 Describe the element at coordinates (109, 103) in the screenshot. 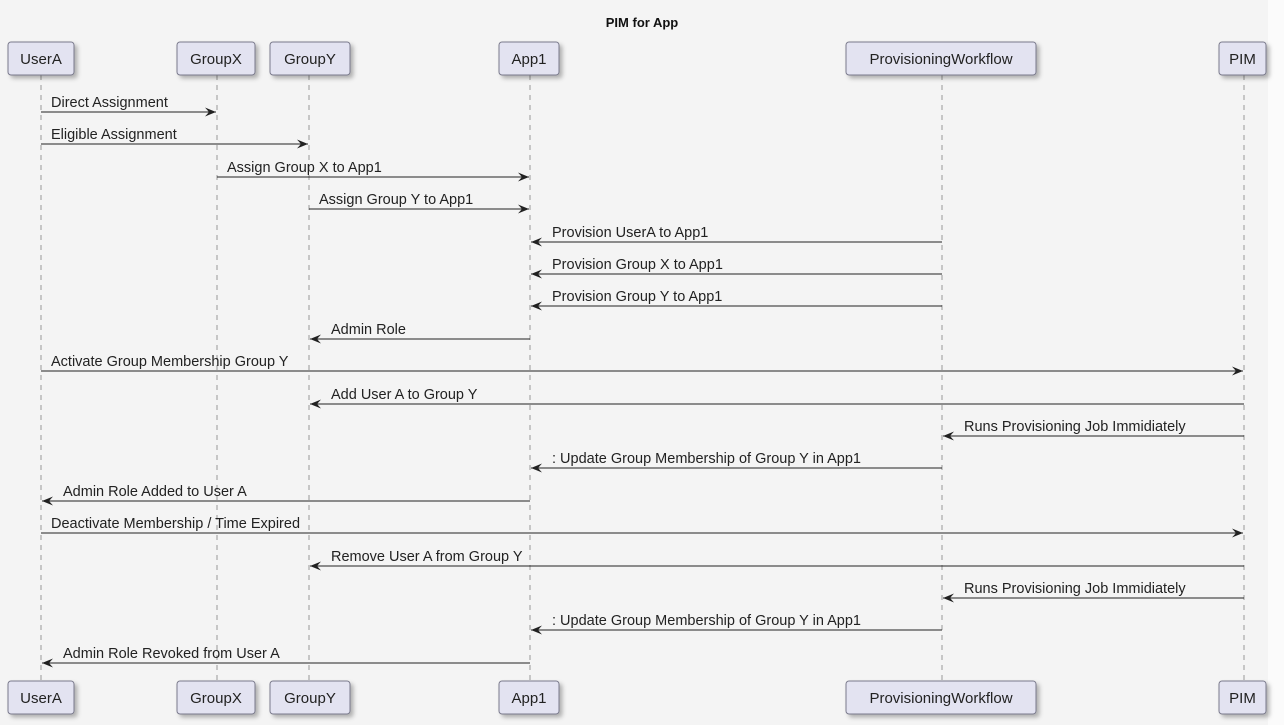

I see `message-label: Direct Assignment` at that location.